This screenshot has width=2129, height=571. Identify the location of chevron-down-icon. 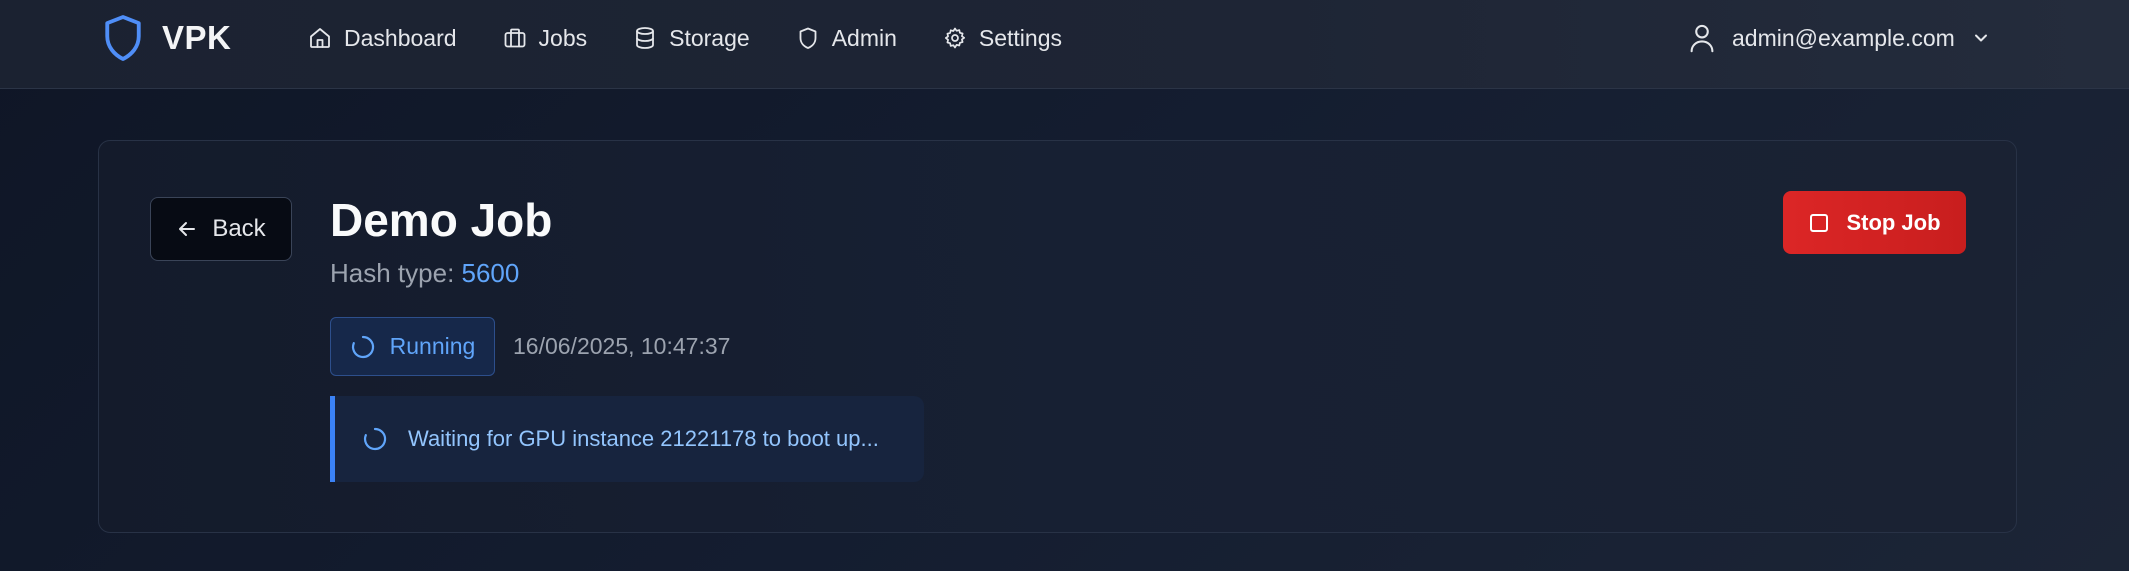
(1980, 38).